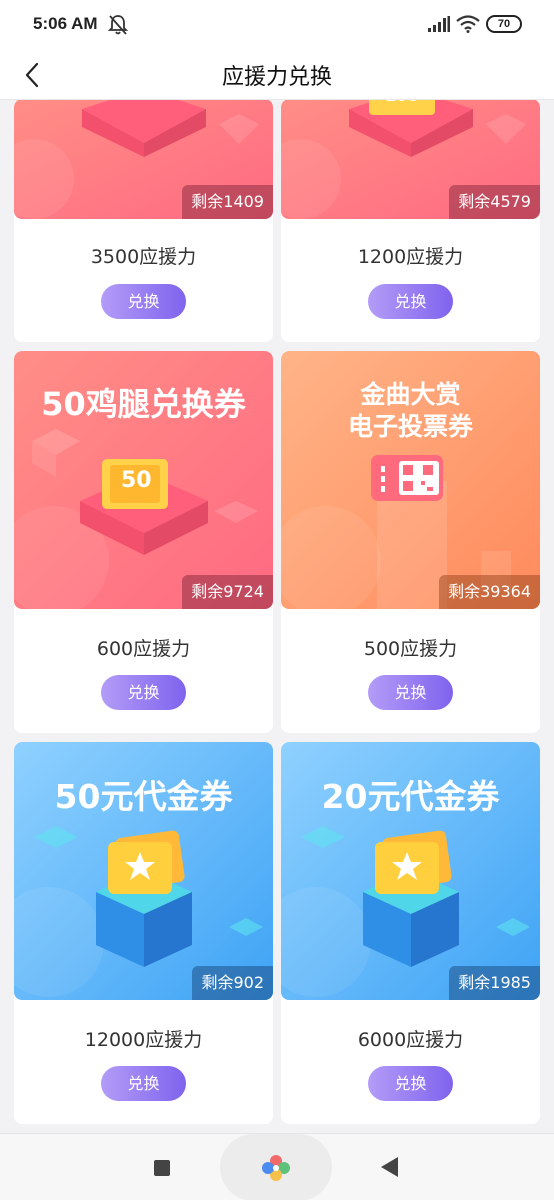 This screenshot has width=554, height=1200. I want to click on back-icon, so click(389, 1167).